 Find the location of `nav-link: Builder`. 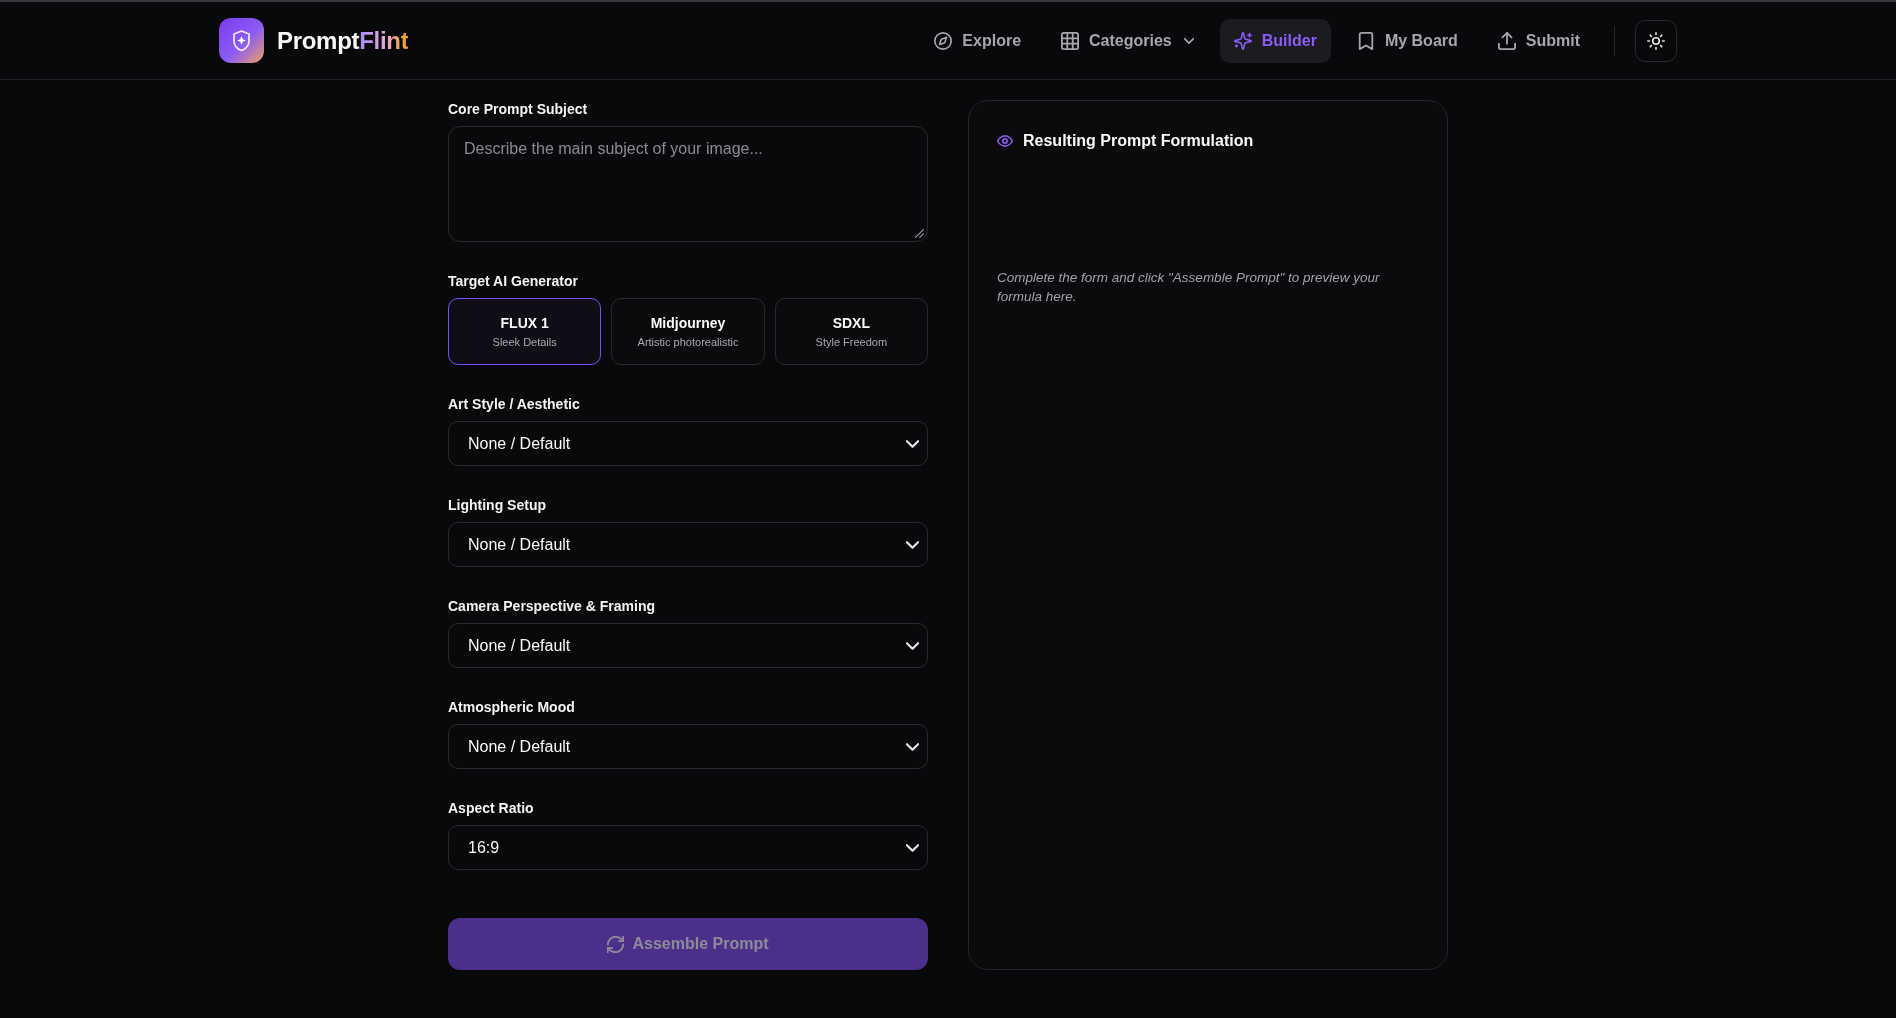

nav-link: Builder is located at coordinates (1275, 40).